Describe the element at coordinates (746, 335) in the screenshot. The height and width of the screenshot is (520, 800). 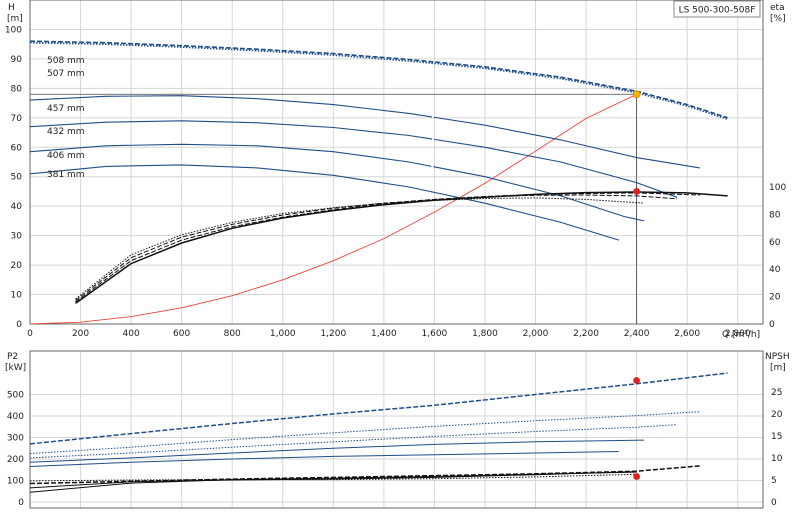
I see `x-axis-unit: [m³/h]` at that location.